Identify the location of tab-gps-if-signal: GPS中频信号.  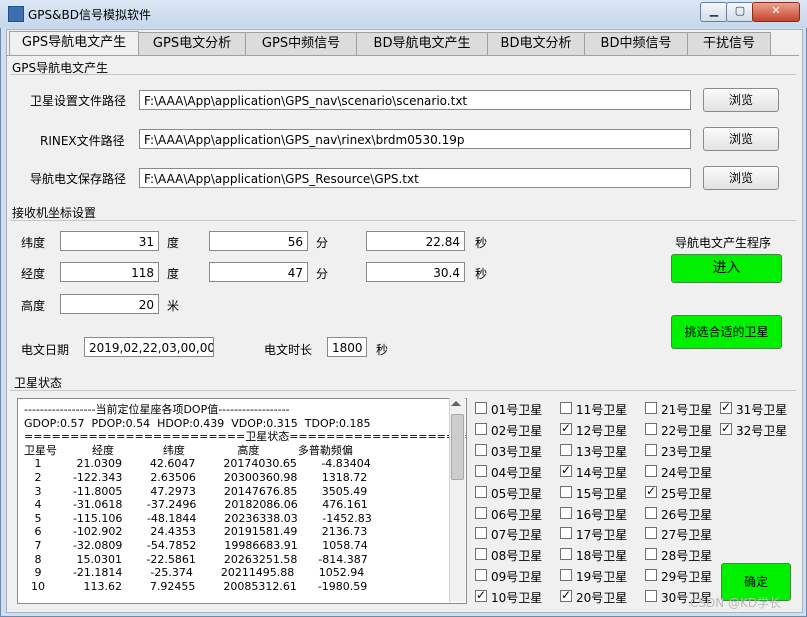
(301, 43).